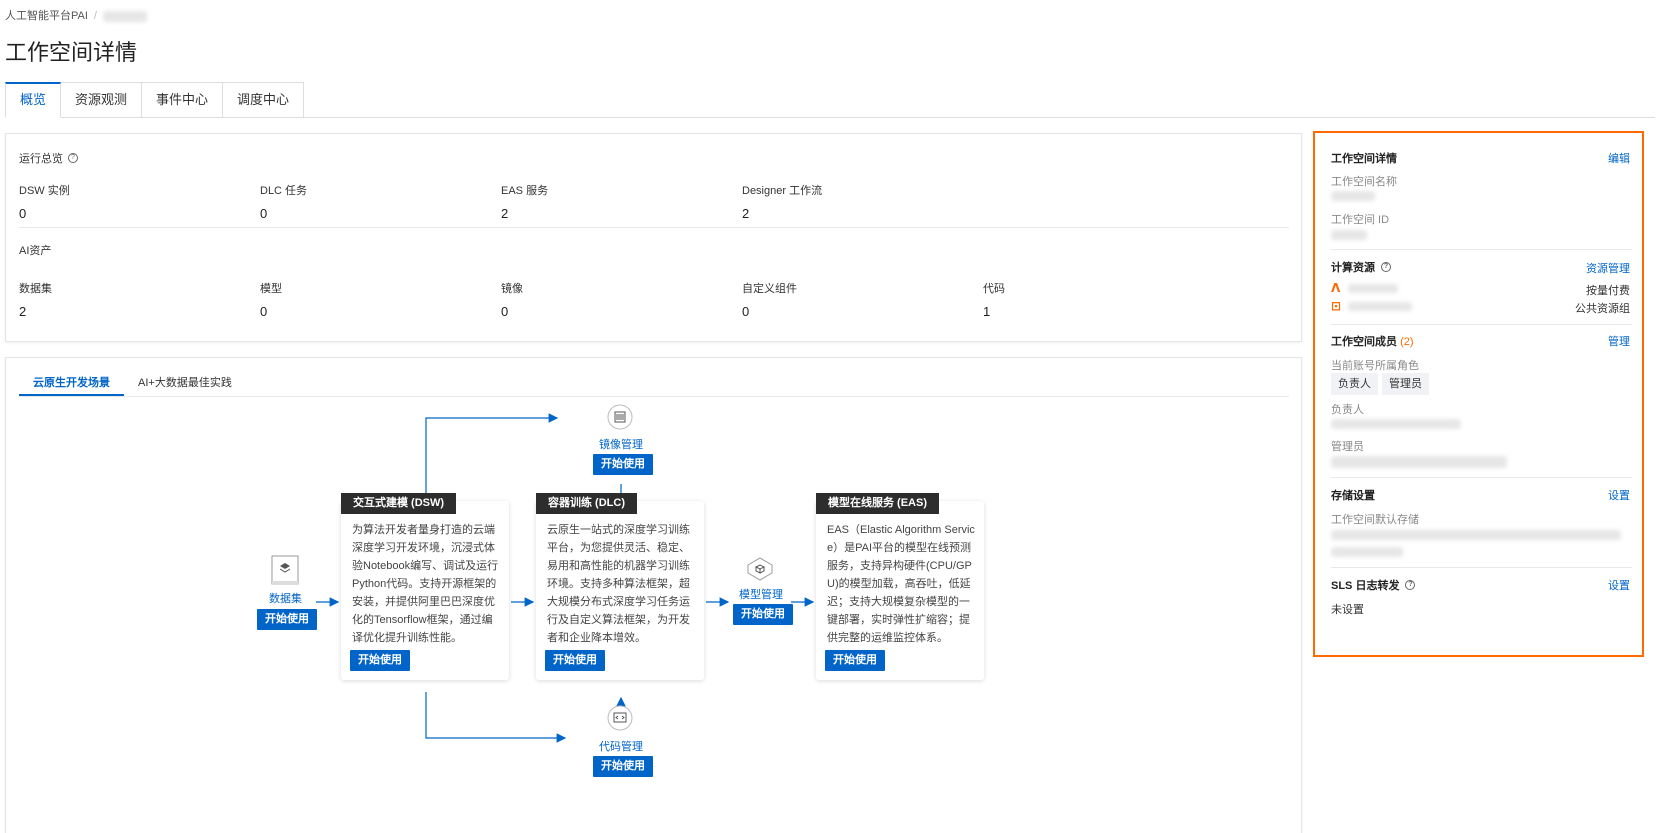 This screenshot has height=833, width=1659. Describe the element at coordinates (124, 16) in the screenshot. I see `breadcrumb-current-blurred` at that location.